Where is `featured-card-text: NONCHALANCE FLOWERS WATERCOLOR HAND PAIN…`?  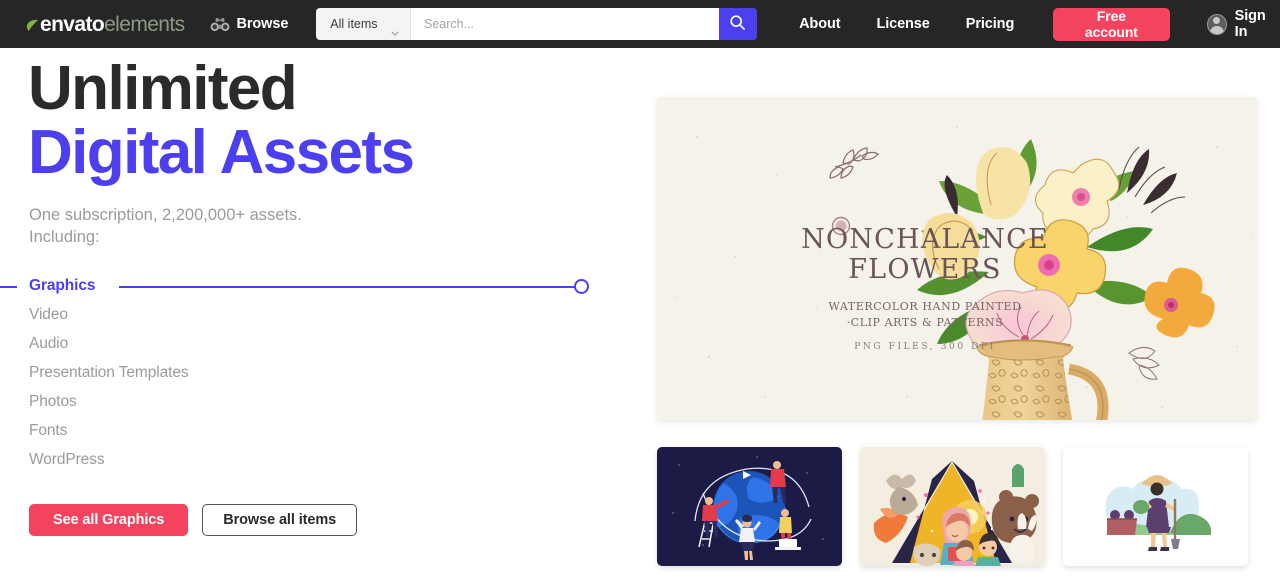
featured-card-text: NONCHALANCE FLOWERS WATERCOLOR HAND PAIN… is located at coordinates (925, 248).